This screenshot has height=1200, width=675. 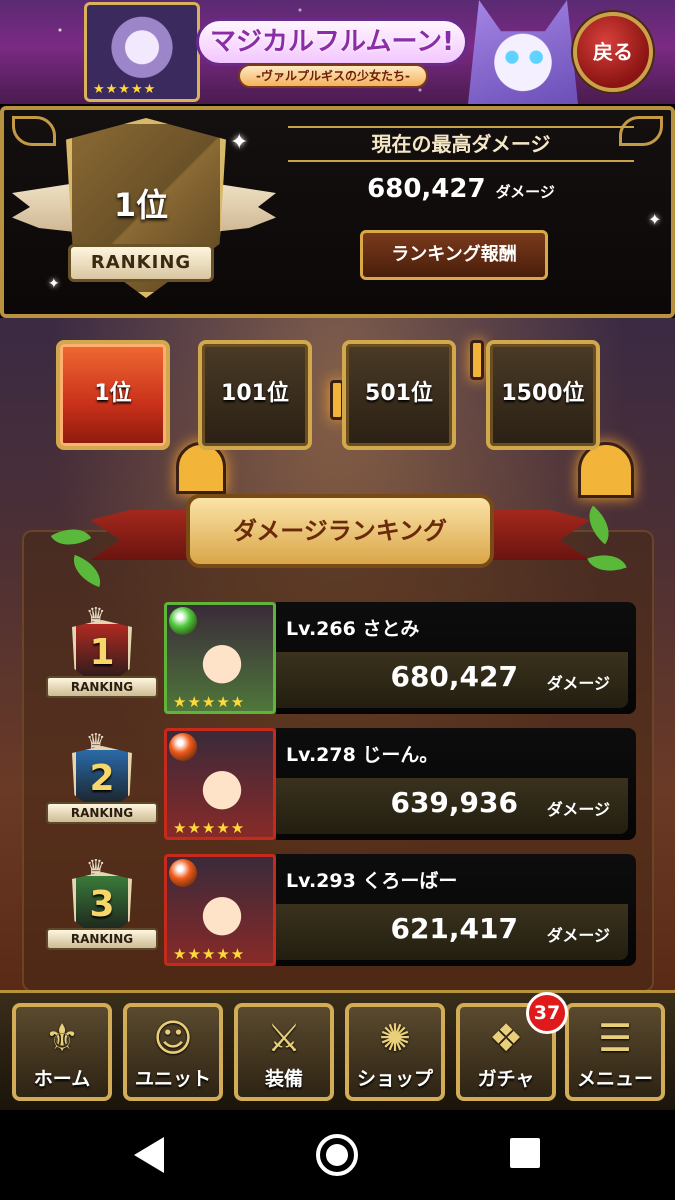 I want to click on portrait-stars: ★★★★★, so click(x=125, y=89).